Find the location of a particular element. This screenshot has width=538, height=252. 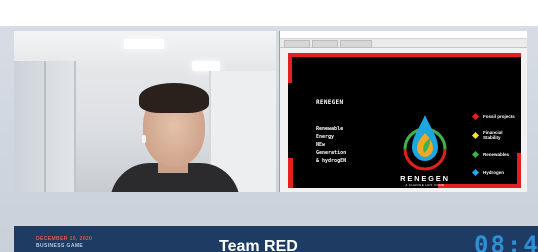

earbud-icon is located at coordinates (144, 139).